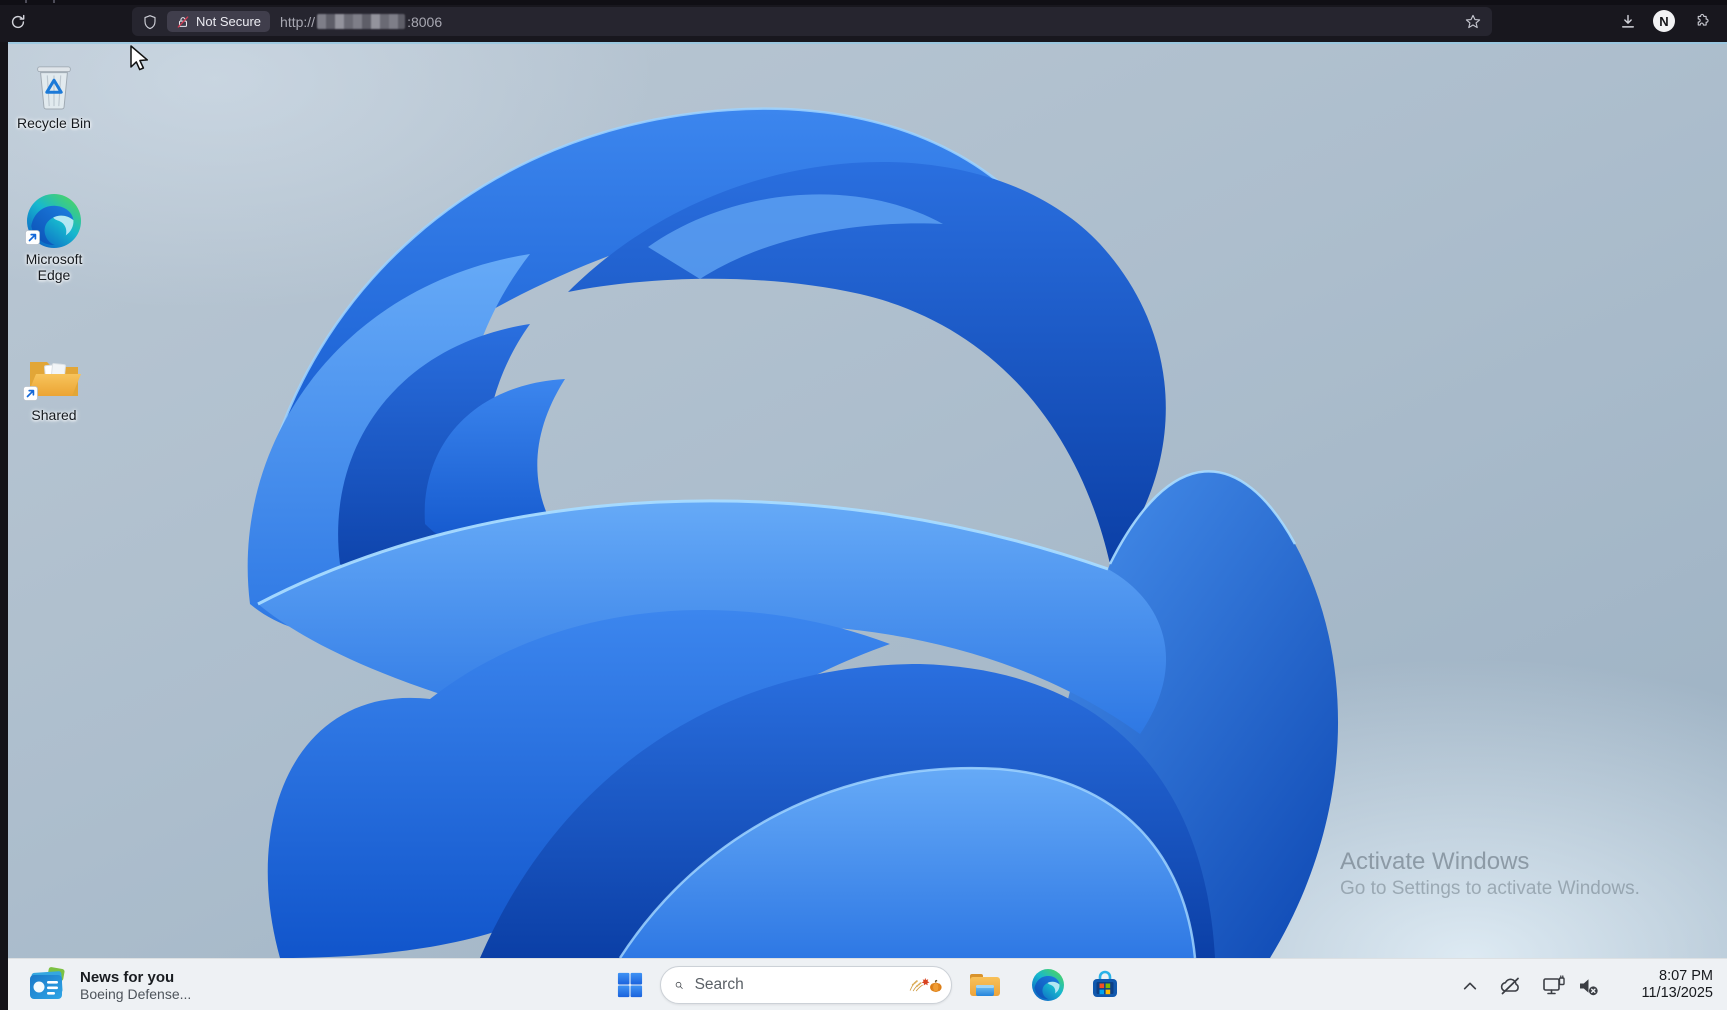  What do you see at coordinates (298, 21) in the screenshot?
I see `url-scheme: http://` at bounding box center [298, 21].